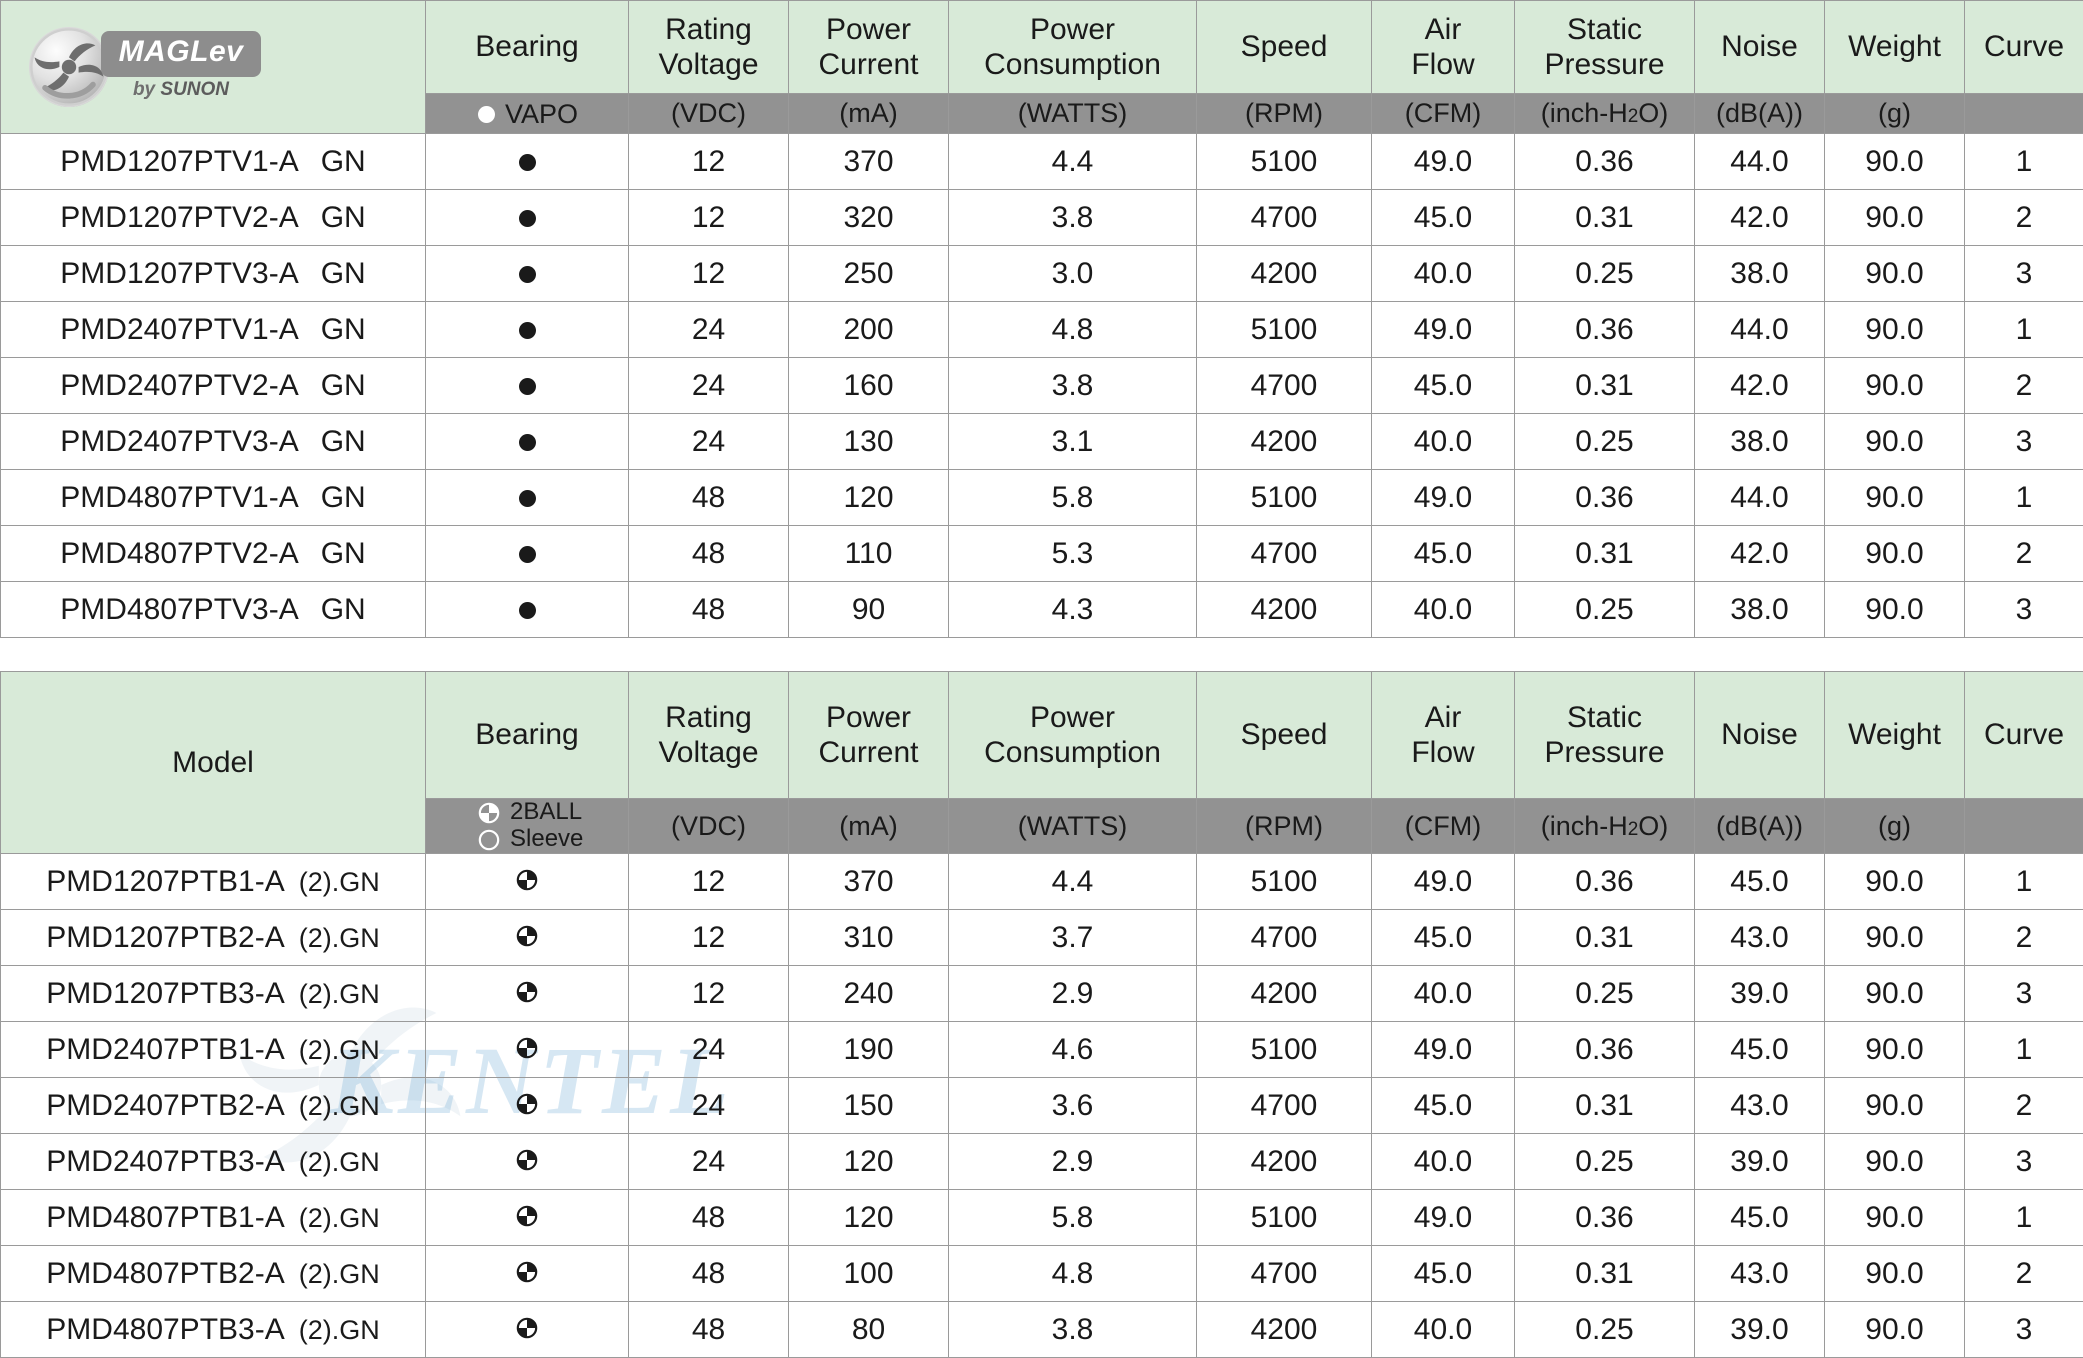  I want to click on cell-speed: 4700, so click(1284, 218).